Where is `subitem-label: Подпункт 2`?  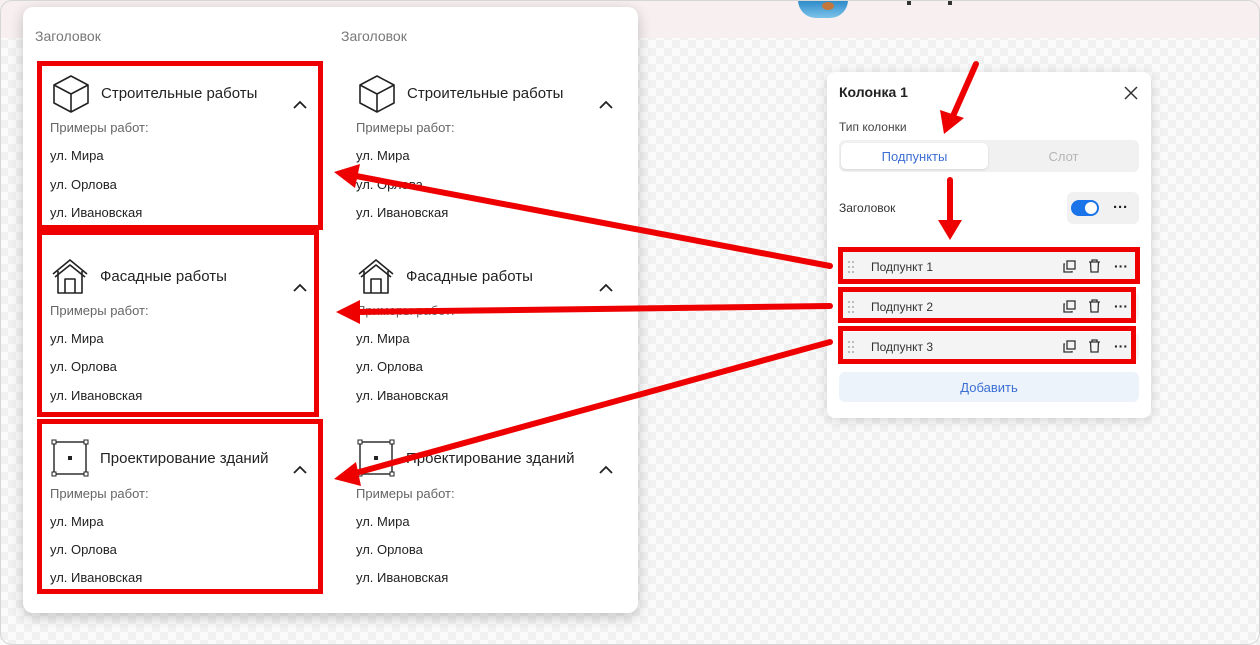
subitem-label: Подпункт 2 is located at coordinates (902, 307).